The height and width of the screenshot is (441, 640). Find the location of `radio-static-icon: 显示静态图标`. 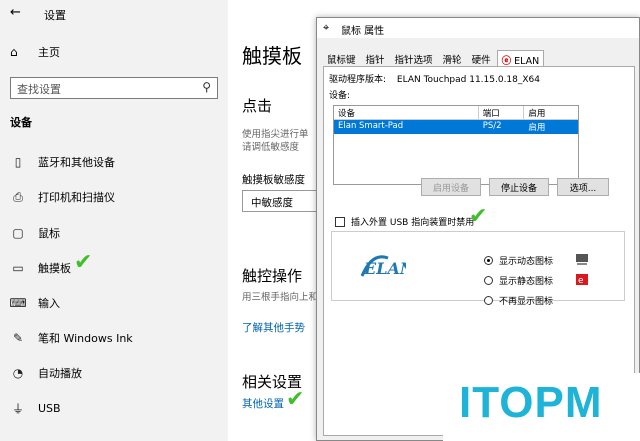

radio-static-icon: 显示静态图标 is located at coordinates (518, 280).